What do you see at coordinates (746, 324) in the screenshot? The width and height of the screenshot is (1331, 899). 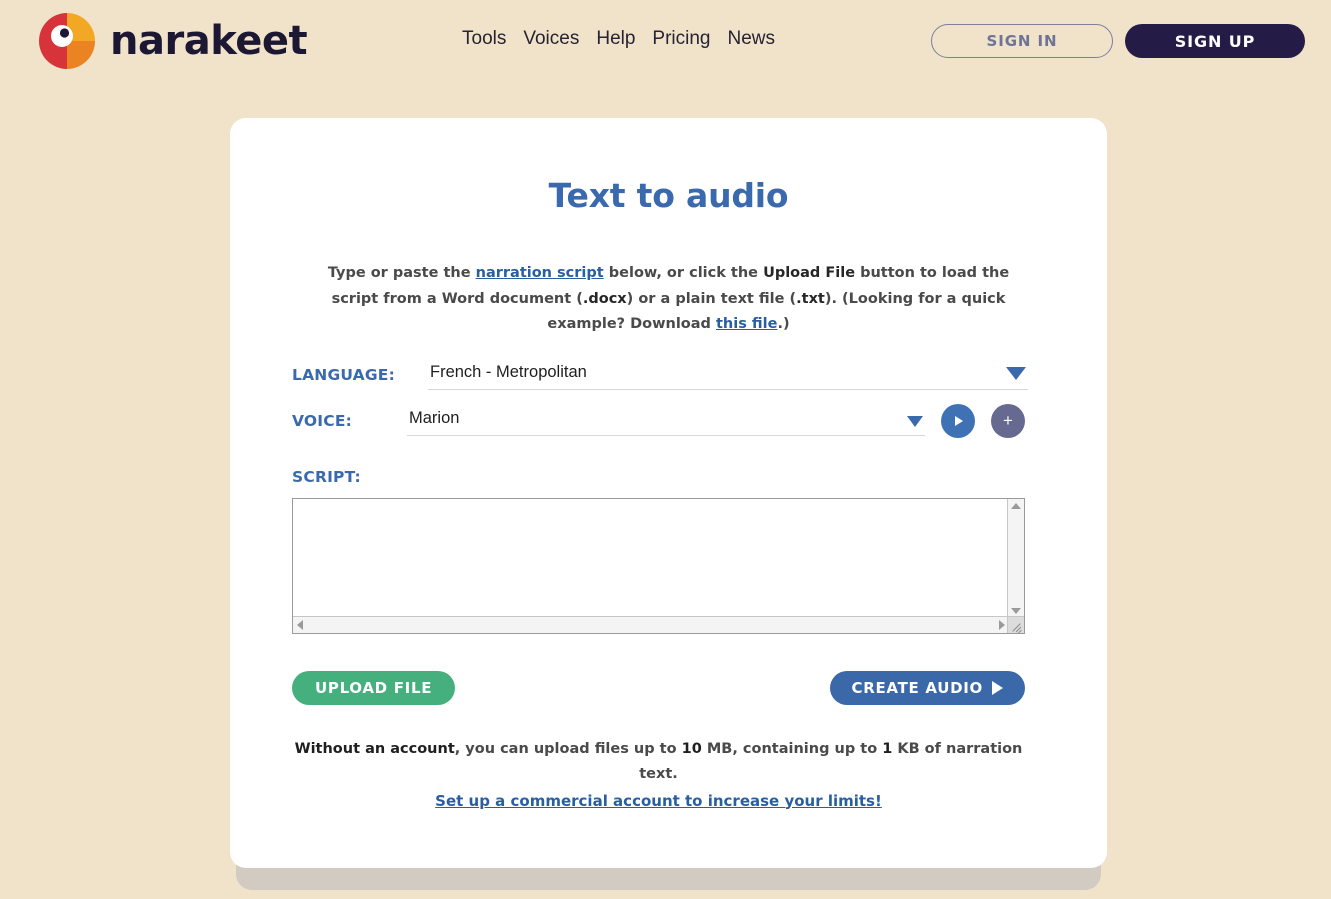 I see `this-file-link: this file` at bounding box center [746, 324].